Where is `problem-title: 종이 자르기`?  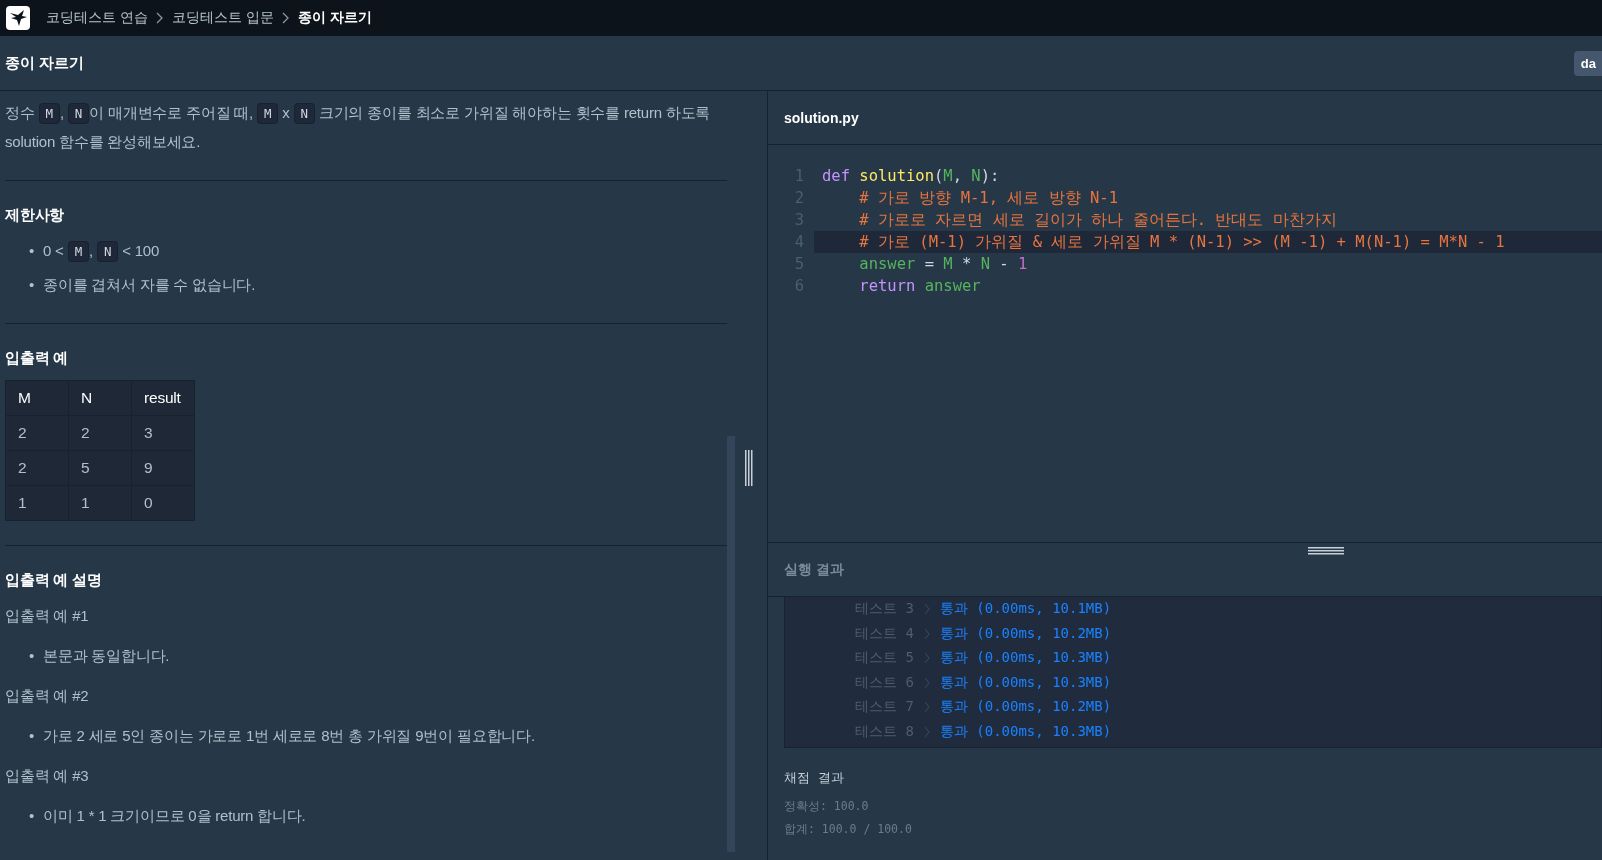 problem-title: 종이 자르기 is located at coordinates (45, 63).